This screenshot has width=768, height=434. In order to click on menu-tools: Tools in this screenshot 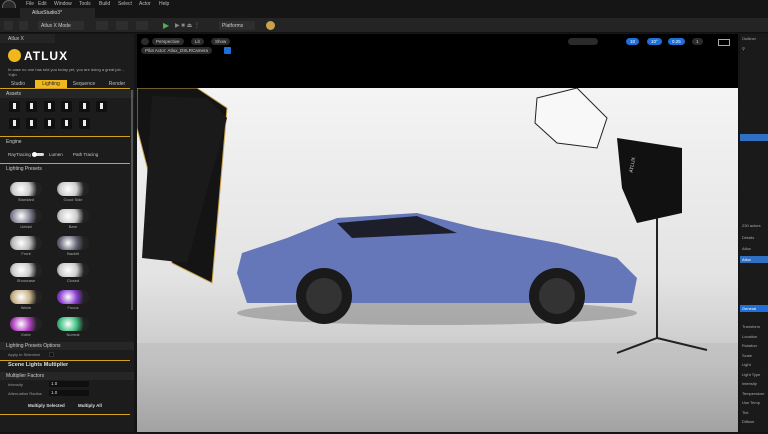, I will do `click(85, 4)`.